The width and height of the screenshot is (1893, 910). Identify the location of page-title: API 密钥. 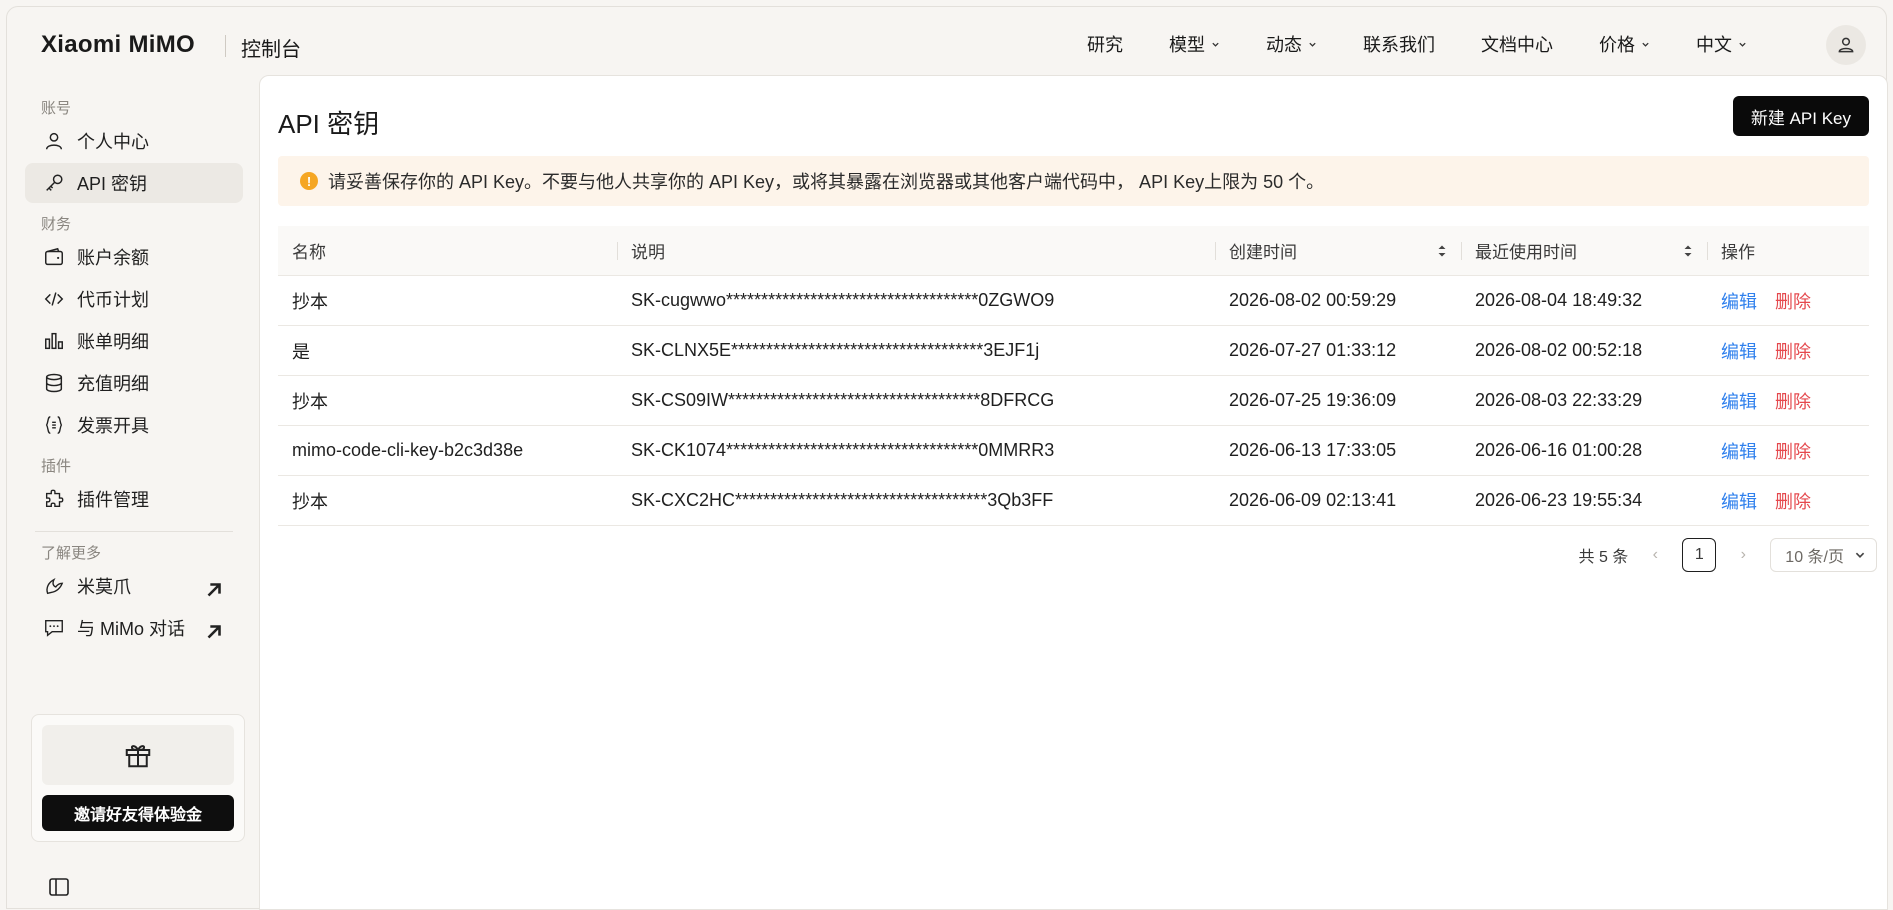
(329, 124).